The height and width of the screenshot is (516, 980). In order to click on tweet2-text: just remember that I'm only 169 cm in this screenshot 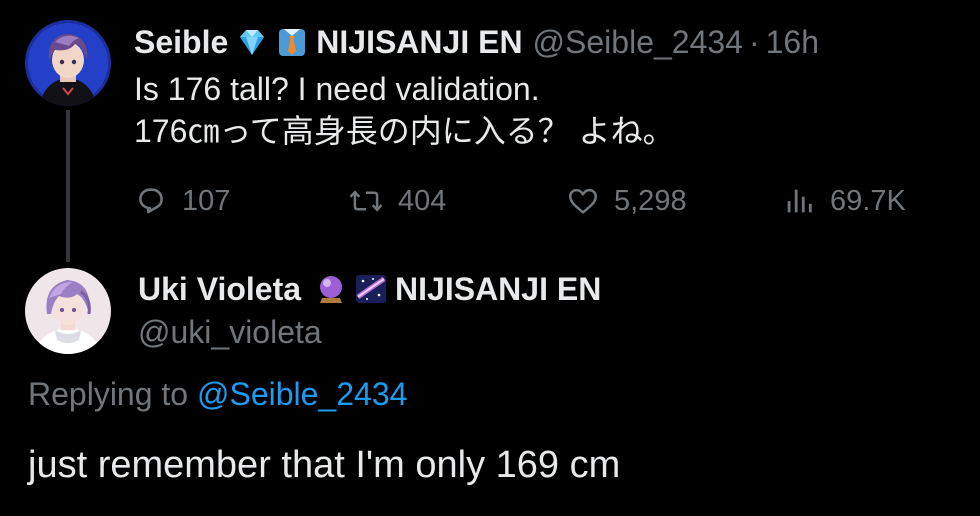, I will do `click(324, 465)`.